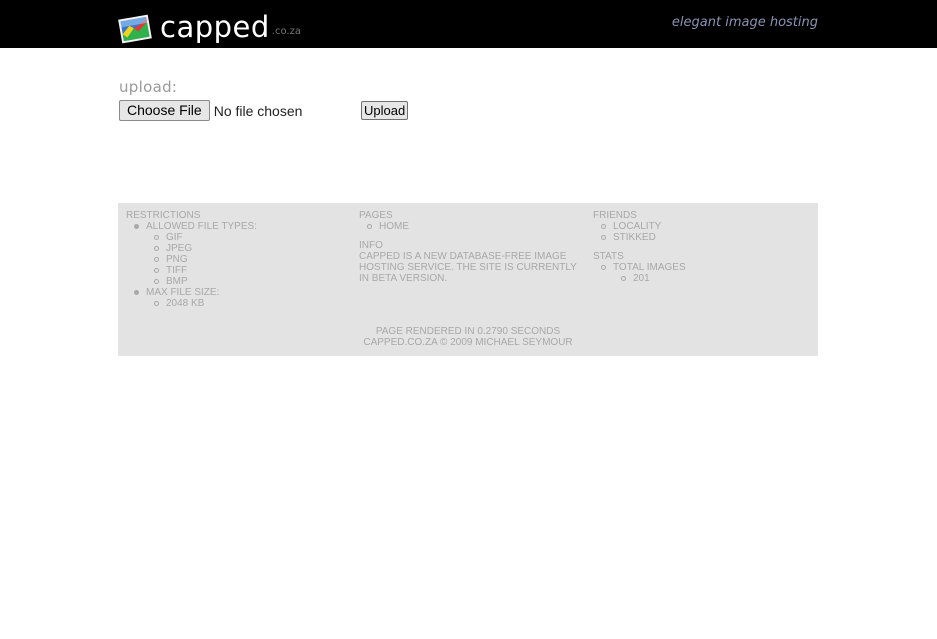  I want to click on list-item: 2048 KB, so click(236, 303).